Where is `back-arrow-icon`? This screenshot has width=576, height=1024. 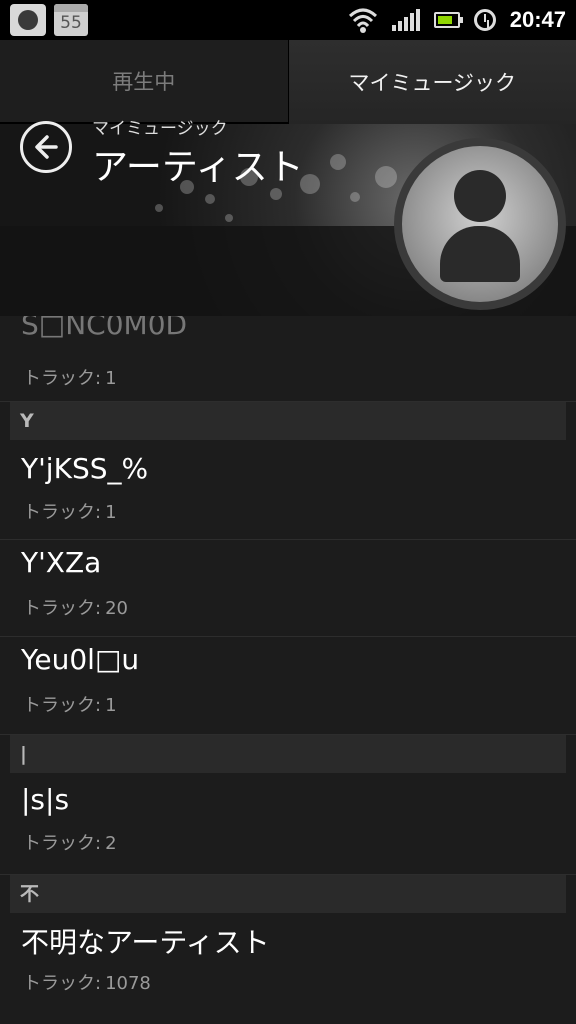
back-arrow-icon is located at coordinates (46, 147).